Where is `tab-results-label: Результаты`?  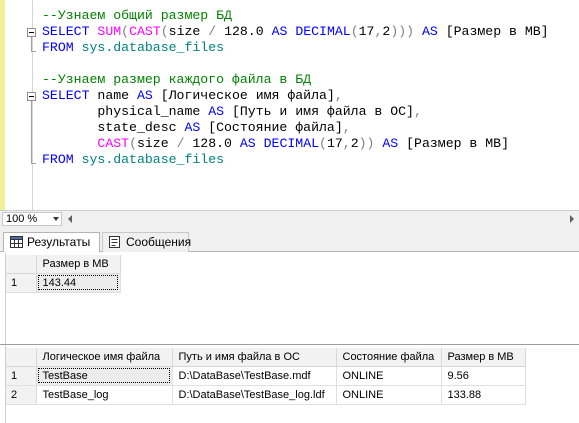 tab-results-label: Результаты is located at coordinates (59, 242).